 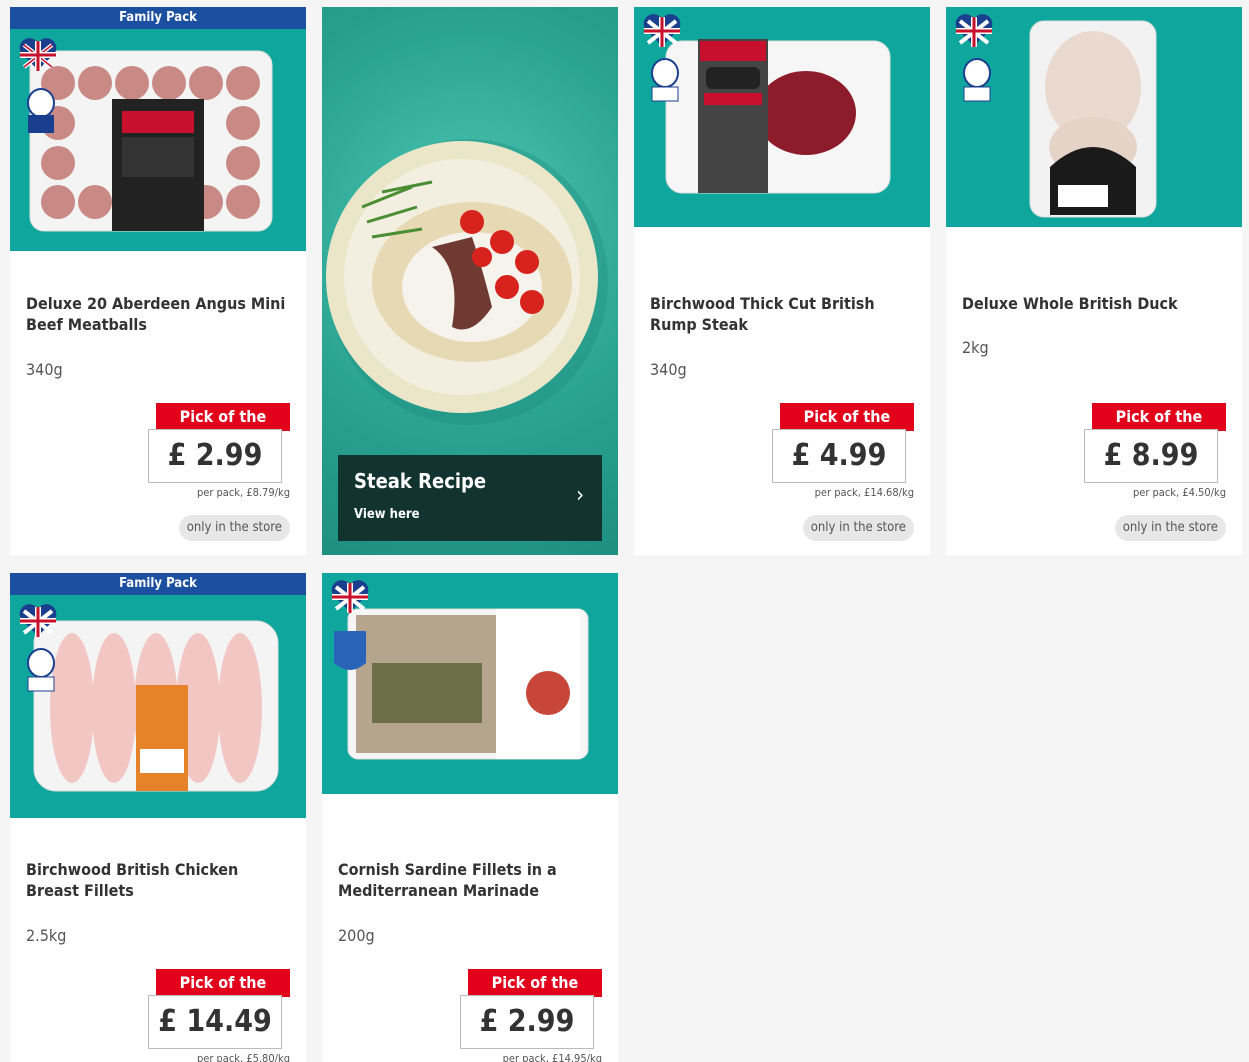 I want to click on price: £ 14.49, so click(x=215, y=1022).